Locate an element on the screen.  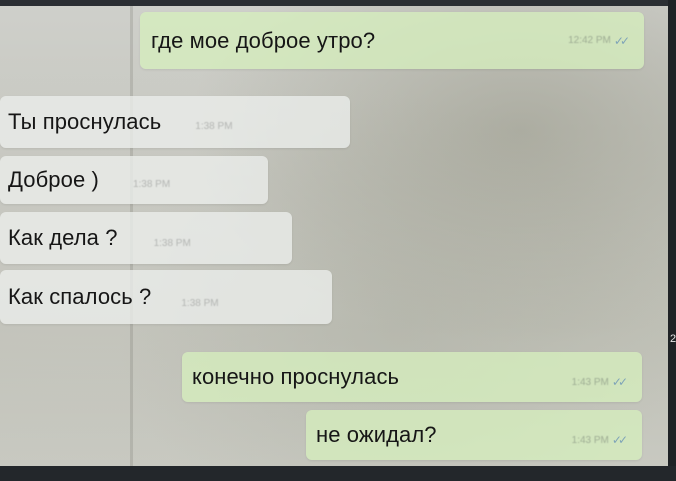
message-text: не ожидал? is located at coordinates (376, 434).